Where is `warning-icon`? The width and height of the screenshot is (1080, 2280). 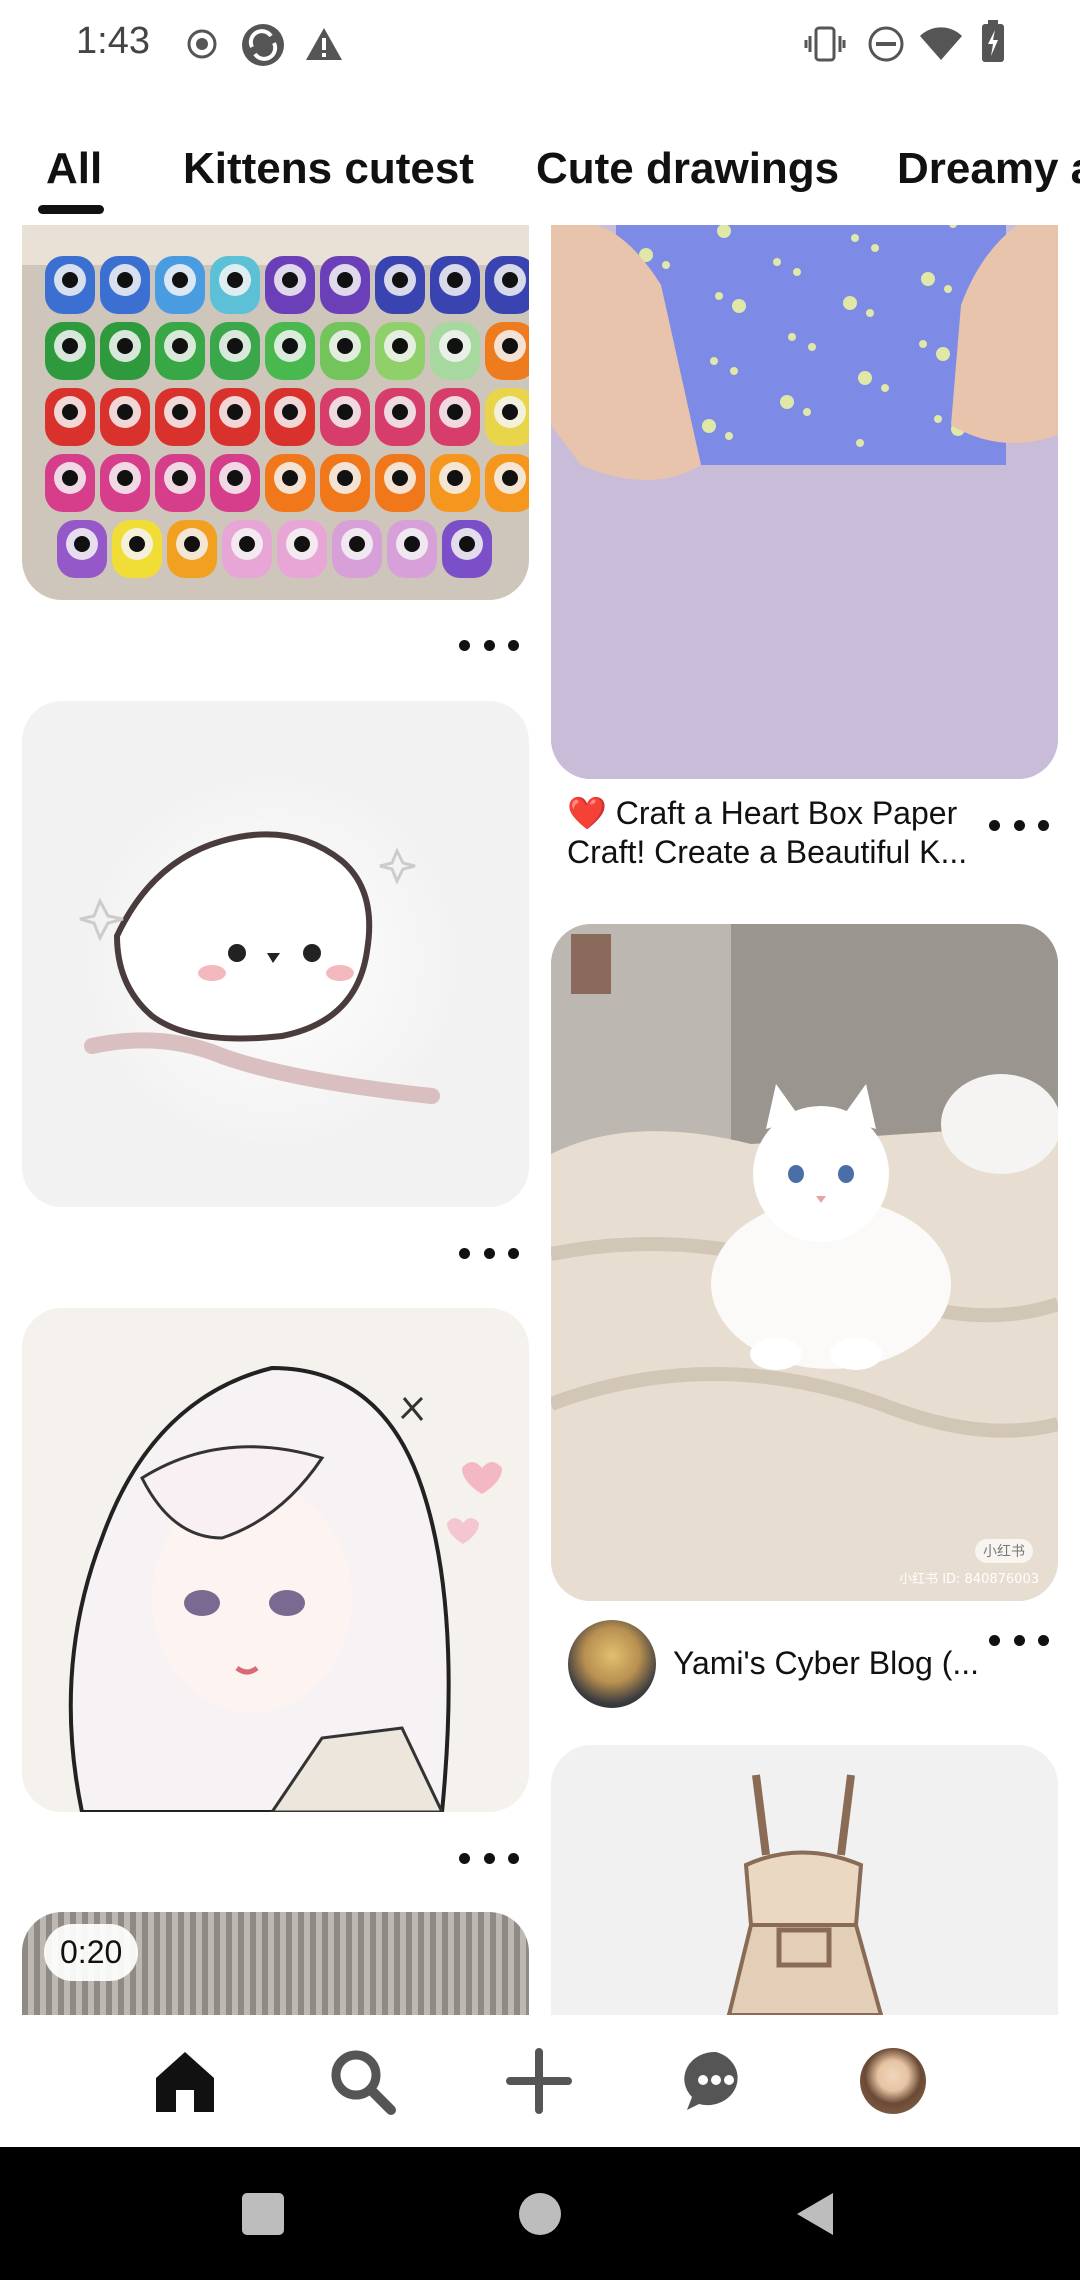 warning-icon is located at coordinates (324, 44).